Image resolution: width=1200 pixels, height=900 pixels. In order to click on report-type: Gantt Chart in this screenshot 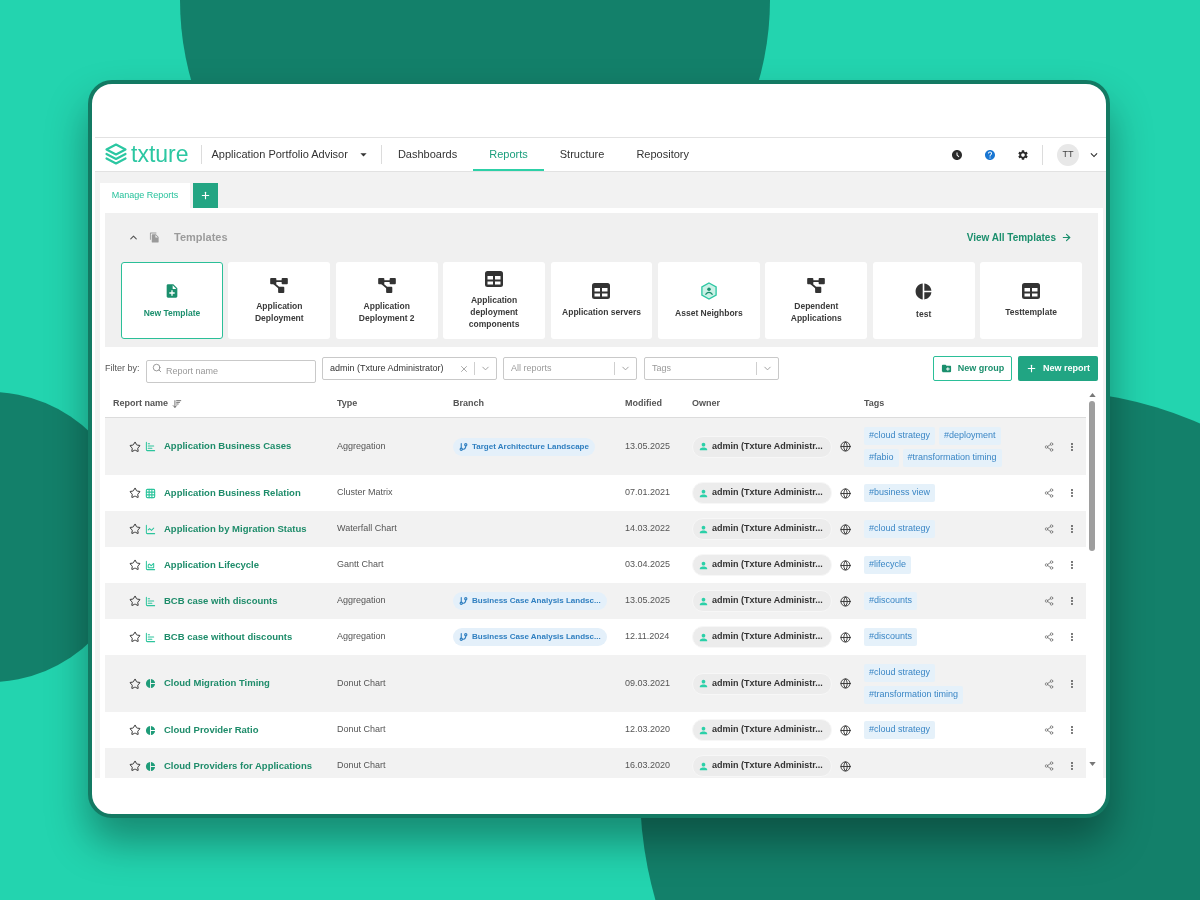, I will do `click(360, 565)`.